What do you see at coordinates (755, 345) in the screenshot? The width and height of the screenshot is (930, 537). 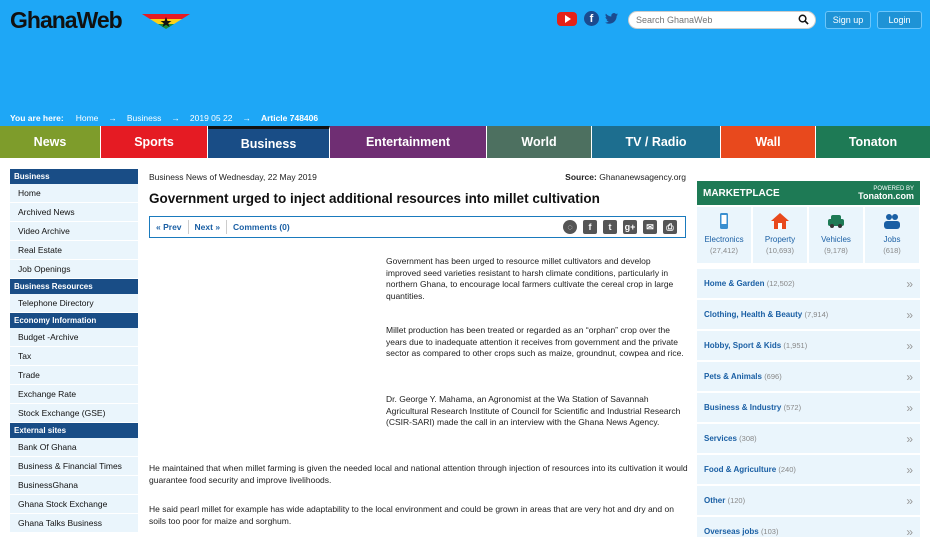 I see `category-label: Hobby, Sport & Kids (1,951)` at bounding box center [755, 345].